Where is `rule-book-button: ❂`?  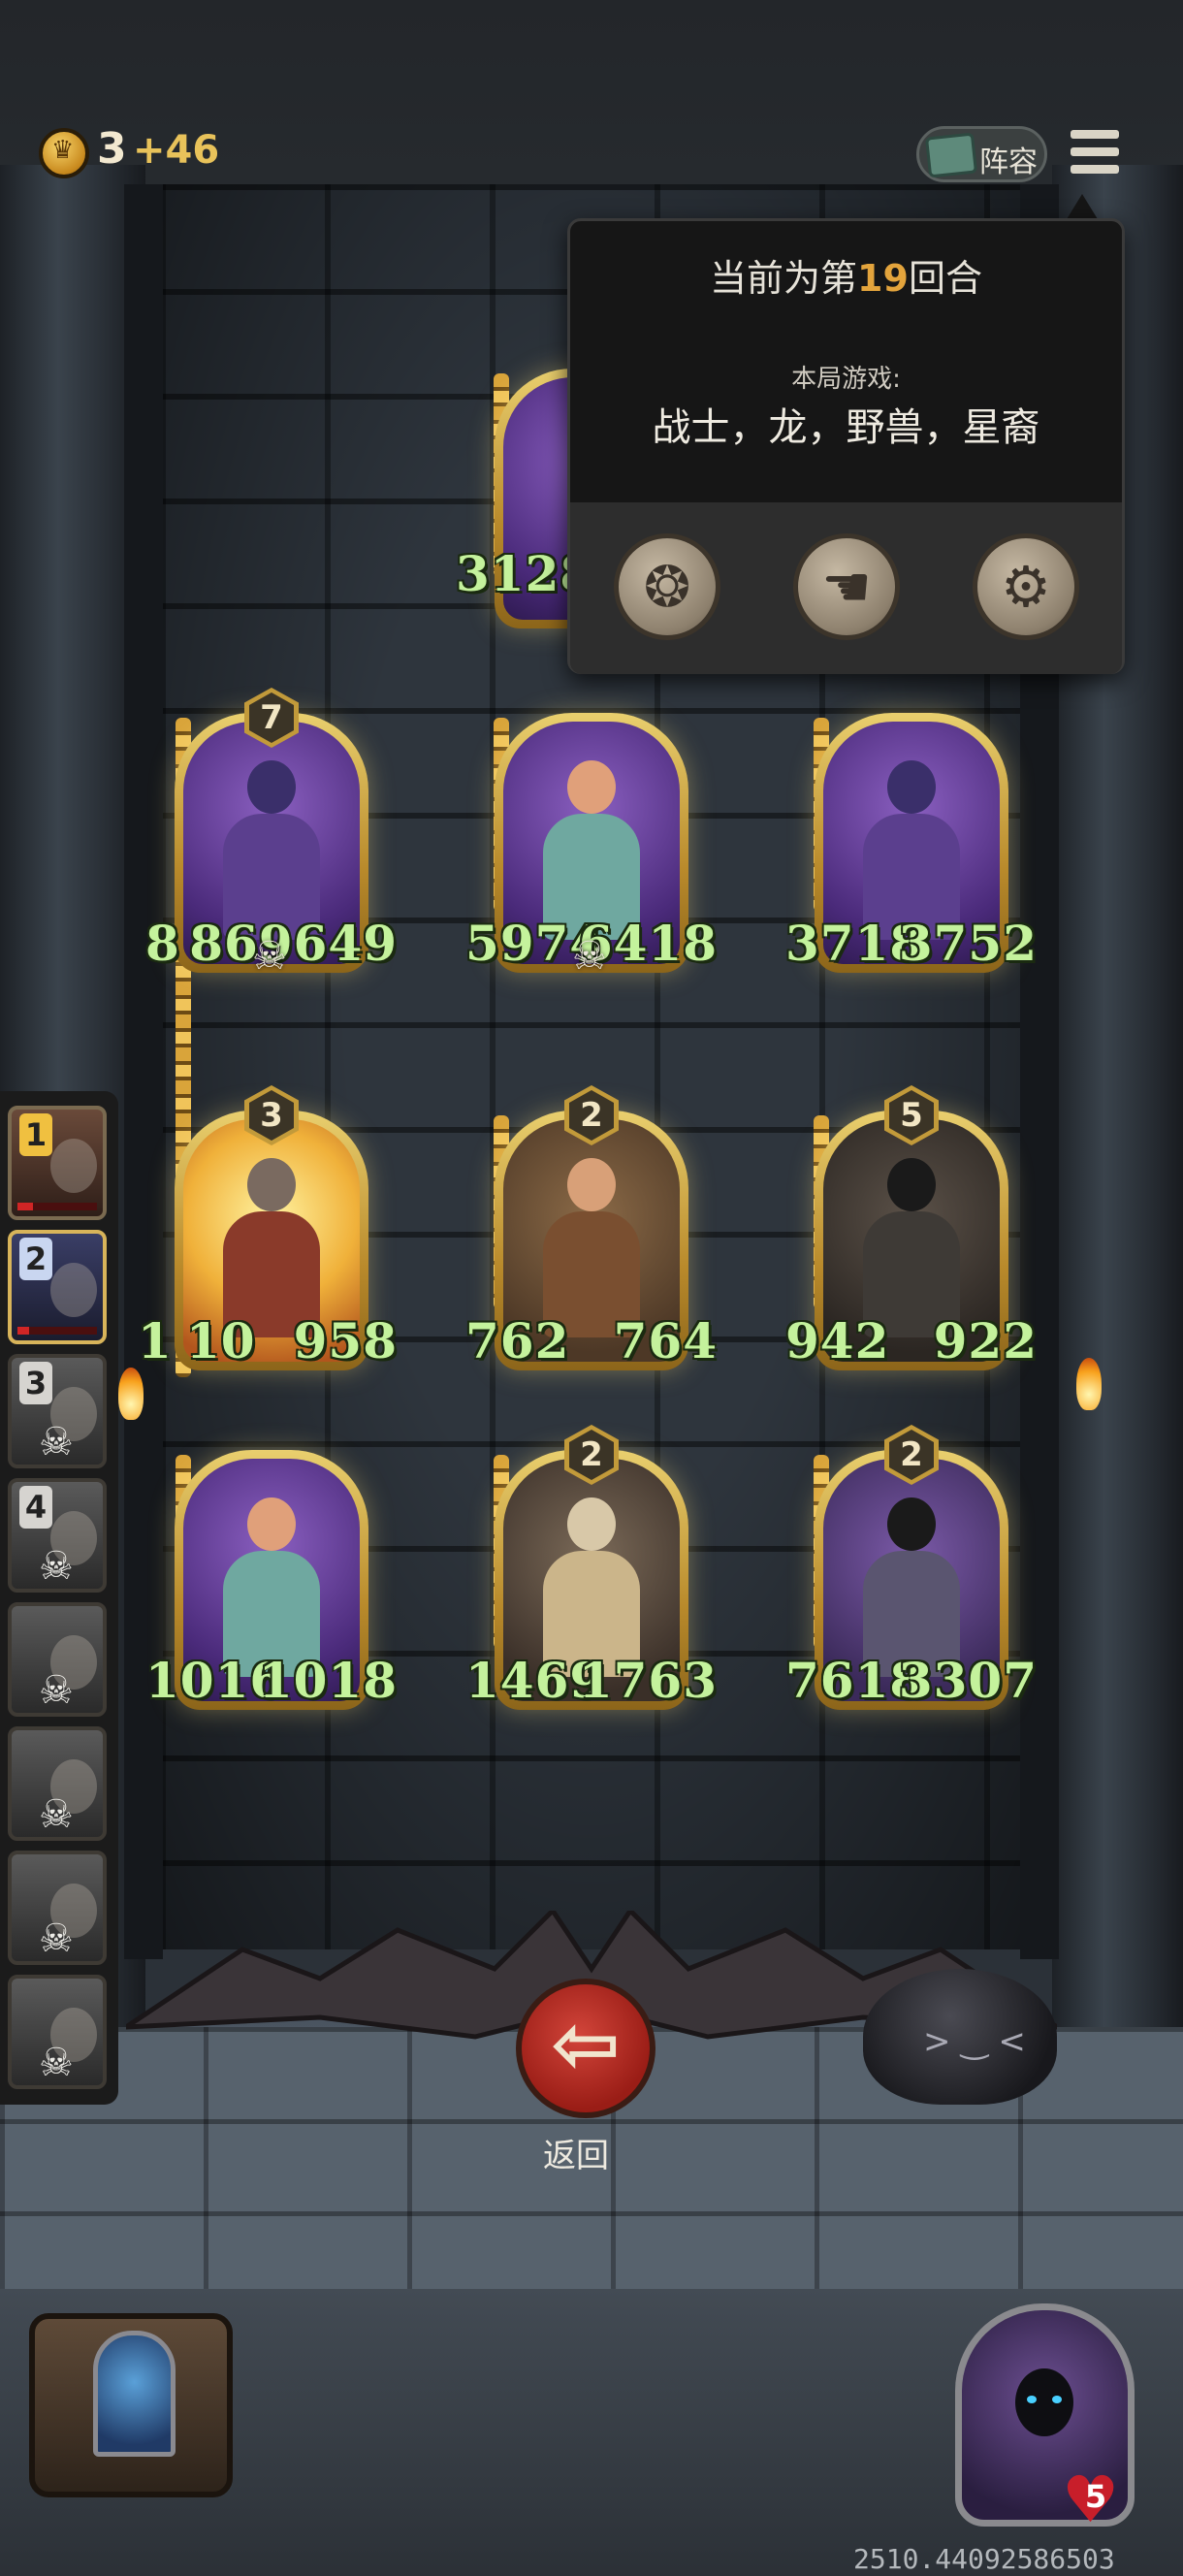
rule-book-button: ❂ is located at coordinates (667, 586).